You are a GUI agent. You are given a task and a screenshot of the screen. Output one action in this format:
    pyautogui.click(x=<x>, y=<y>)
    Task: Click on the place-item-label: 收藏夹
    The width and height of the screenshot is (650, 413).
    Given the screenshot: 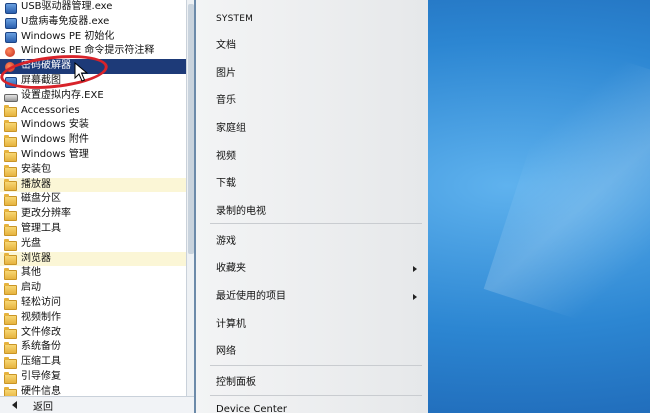 What is the action you would take?
    pyautogui.click(x=231, y=268)
    